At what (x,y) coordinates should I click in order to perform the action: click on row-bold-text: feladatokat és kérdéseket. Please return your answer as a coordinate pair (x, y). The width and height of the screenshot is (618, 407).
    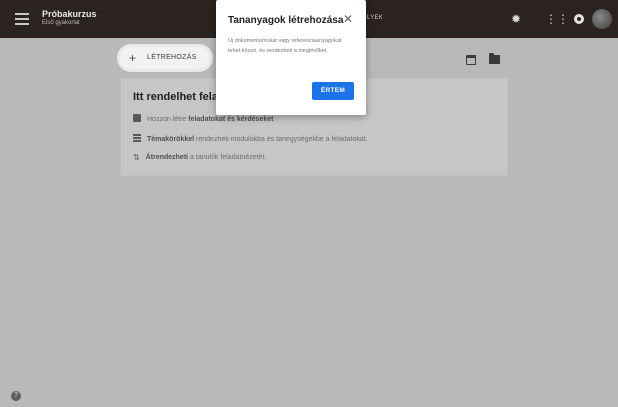
    Looking at the image, I should click on (231, 119).